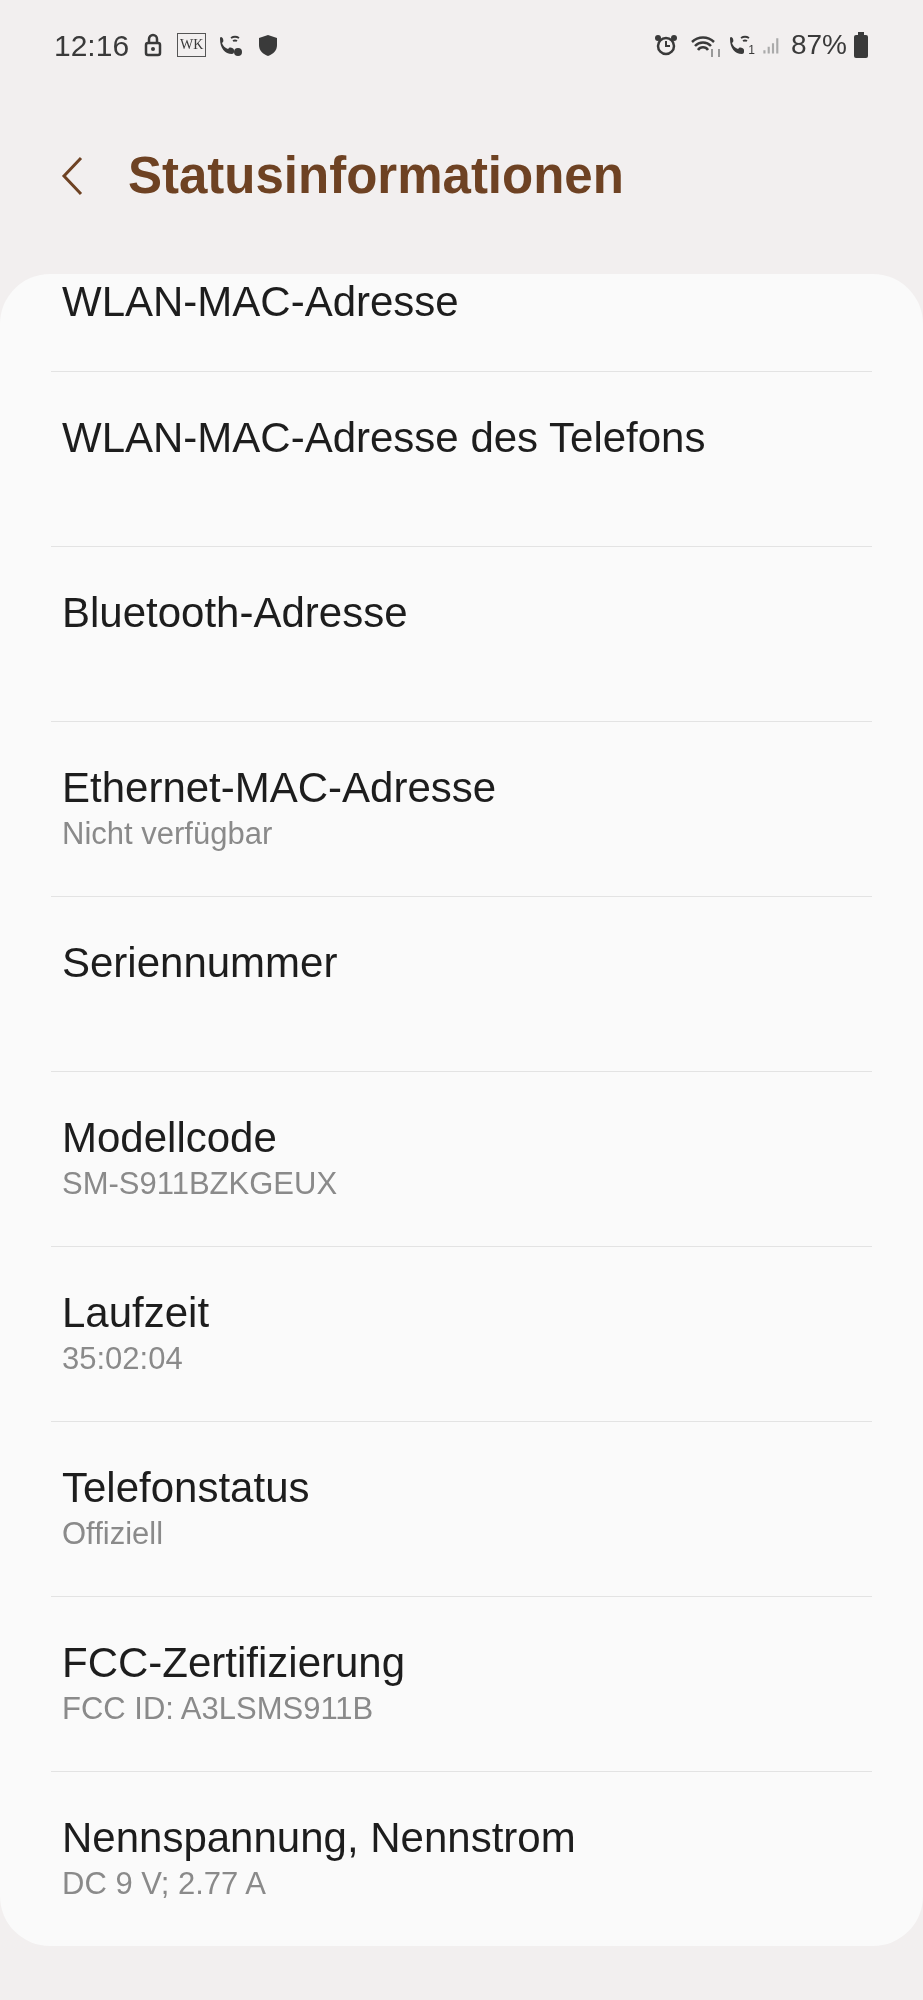 This screenshot has width=923, height=2000. I want to click on item-value: FCC ID: A3LSMS911B, so click(218, 1709).